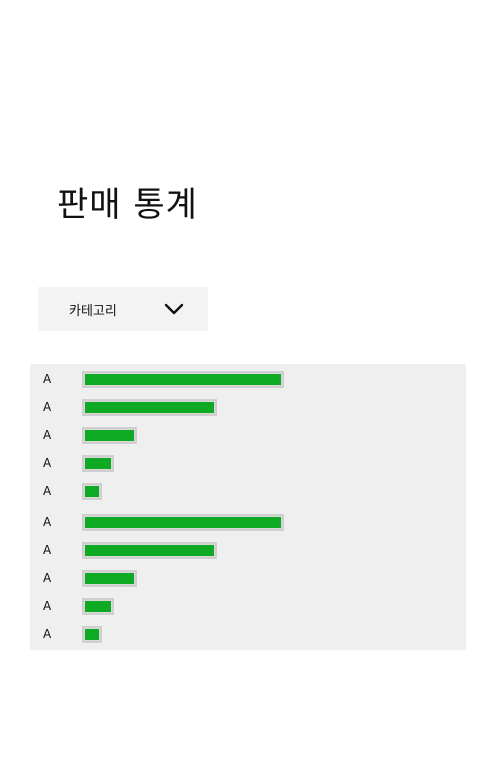 The height and width of the screenshot is (774, 500). What do you see at coordinates (123, 309) in the screenshot?
I see `category-dropdown: 카테고리` at bounding box center [123, 309].